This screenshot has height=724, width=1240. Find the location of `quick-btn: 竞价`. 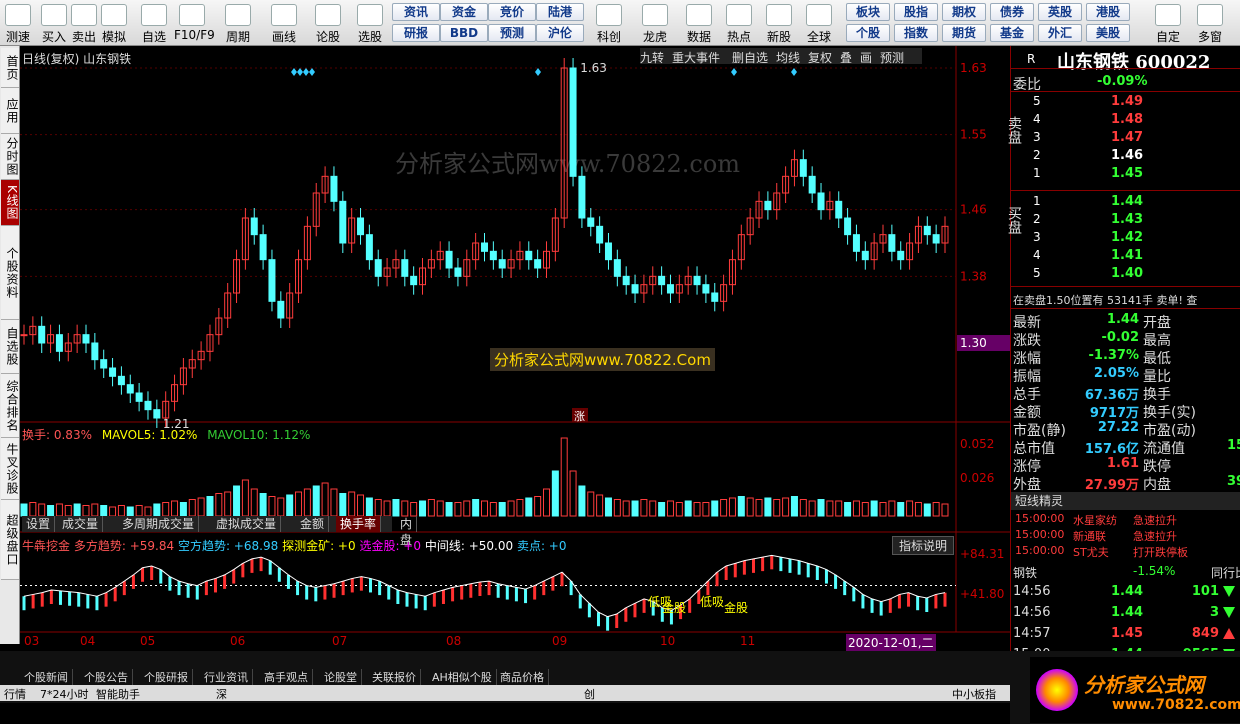

quick-btn: 竞价 is located at coordinates (512, 12).